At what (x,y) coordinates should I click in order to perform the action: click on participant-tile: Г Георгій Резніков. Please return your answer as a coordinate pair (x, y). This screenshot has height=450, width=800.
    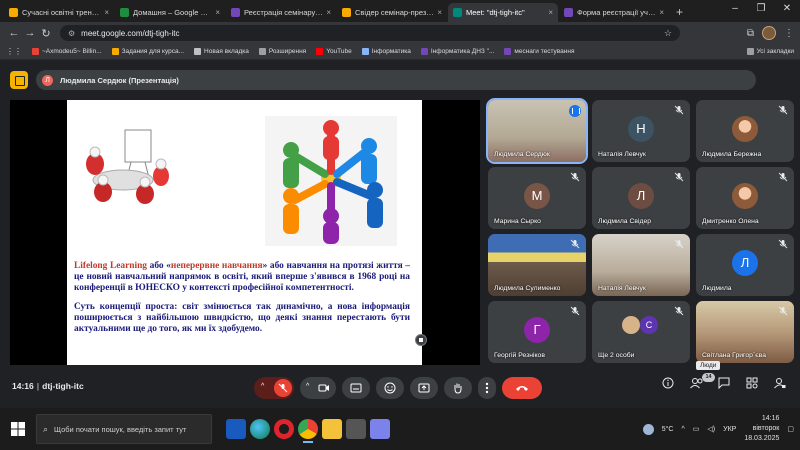
    Looking at the image, I should click on (537, 332).